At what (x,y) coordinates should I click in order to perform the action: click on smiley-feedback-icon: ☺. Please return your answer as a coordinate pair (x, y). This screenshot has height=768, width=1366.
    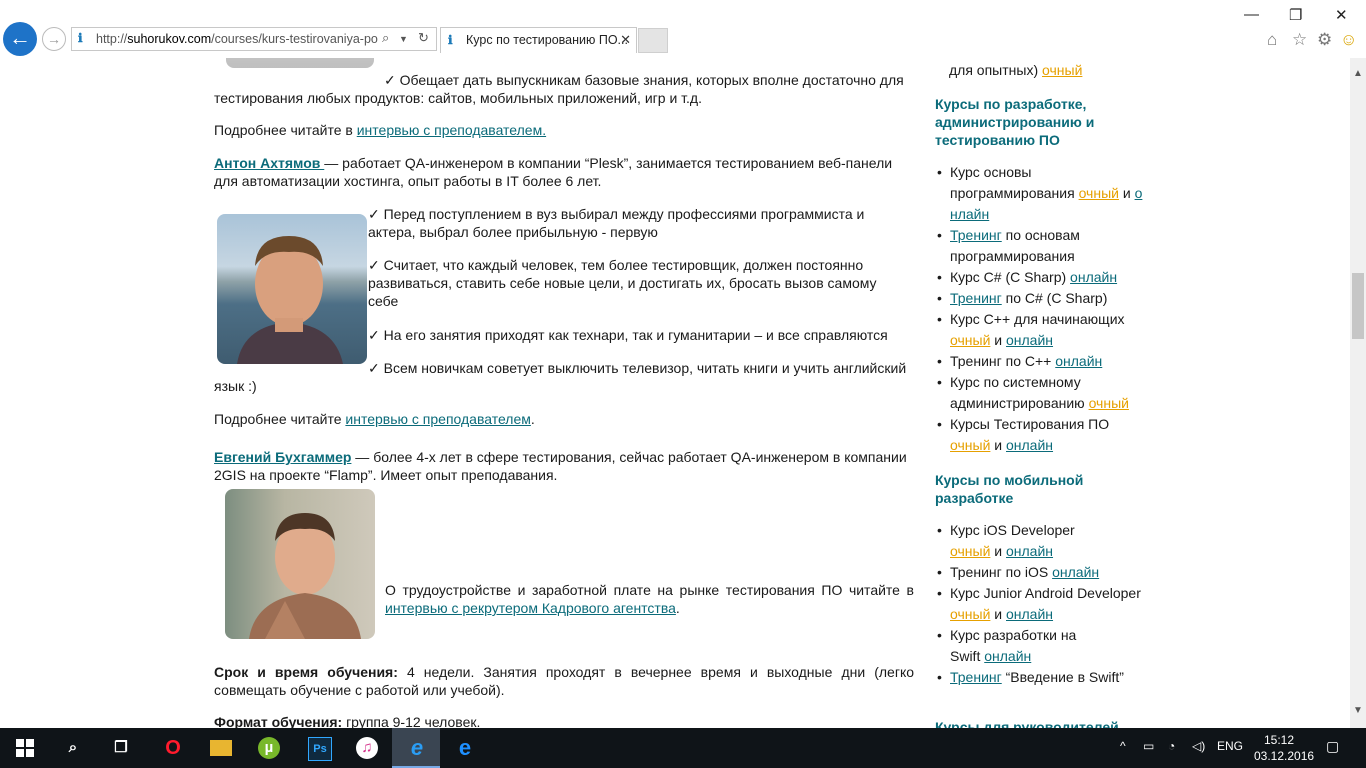
    Looking at the image, I should click on (1348, 40).